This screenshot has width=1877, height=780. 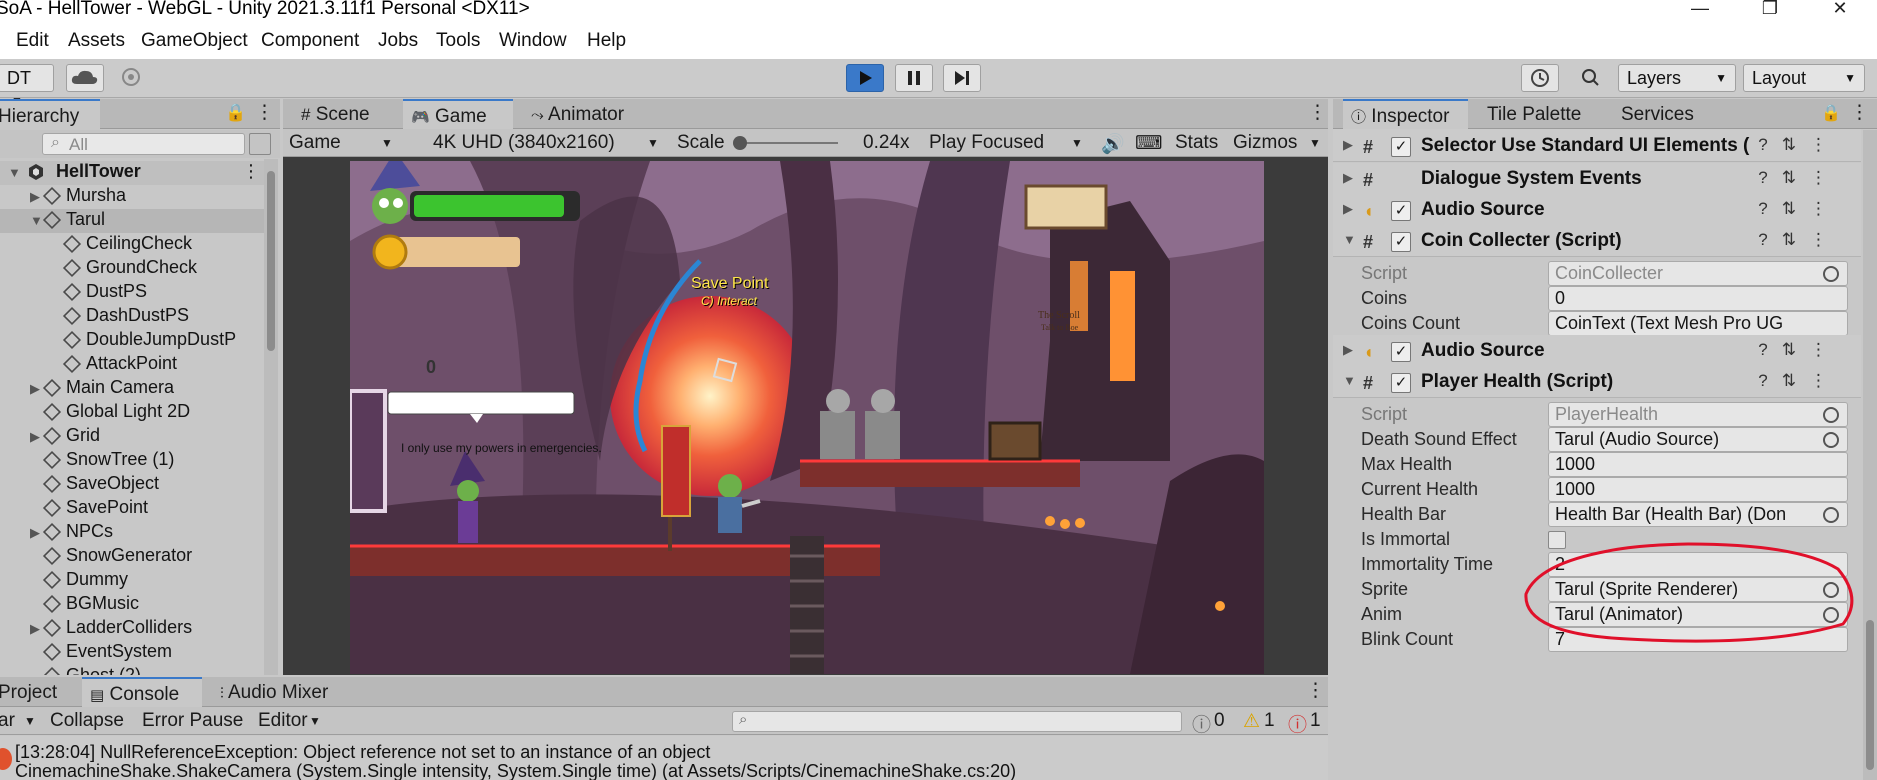 I want to click on minimize-button: —, so click(x=1700, y=10).